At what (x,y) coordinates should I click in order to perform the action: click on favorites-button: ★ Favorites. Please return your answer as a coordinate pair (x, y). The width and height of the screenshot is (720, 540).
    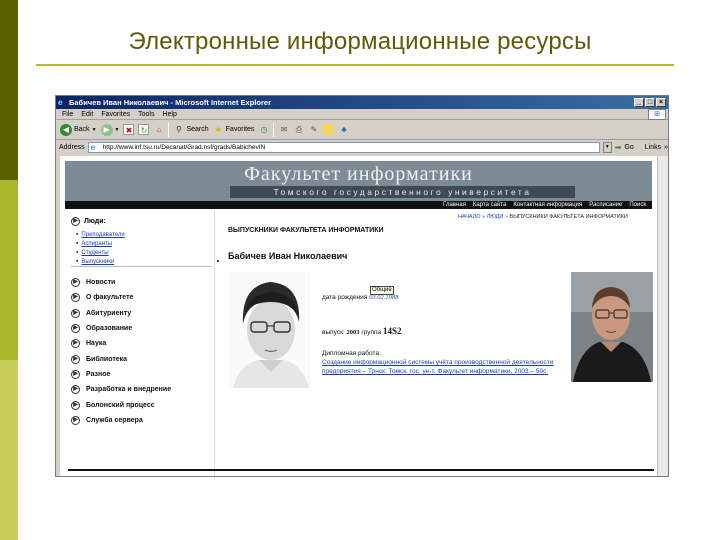
    Looking at the image, I should click on (234, 129).